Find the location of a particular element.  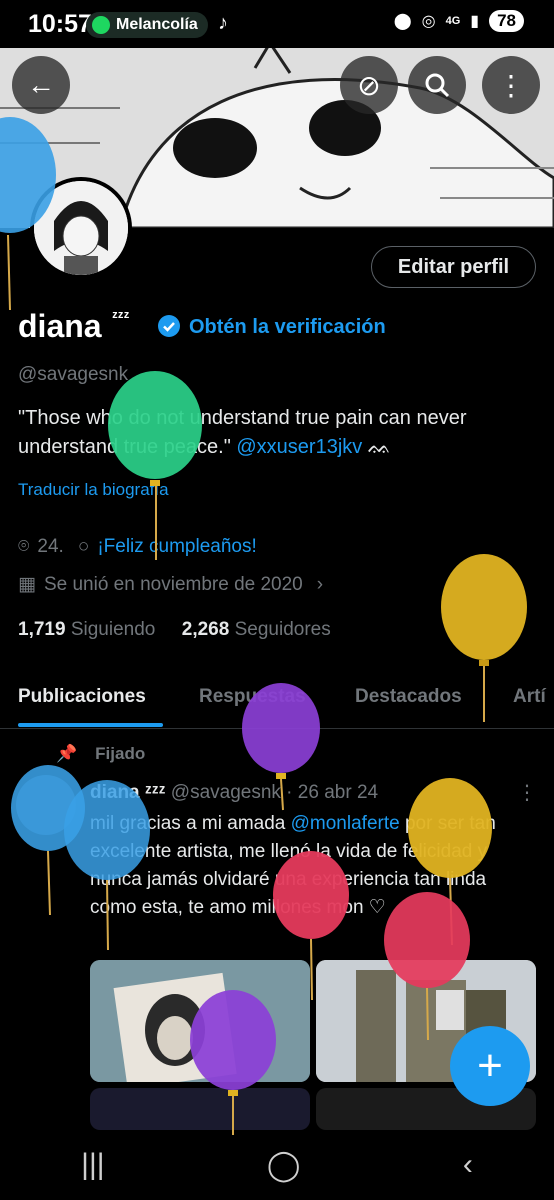

following-count: 1,719 is located at coordinates (42, 629).